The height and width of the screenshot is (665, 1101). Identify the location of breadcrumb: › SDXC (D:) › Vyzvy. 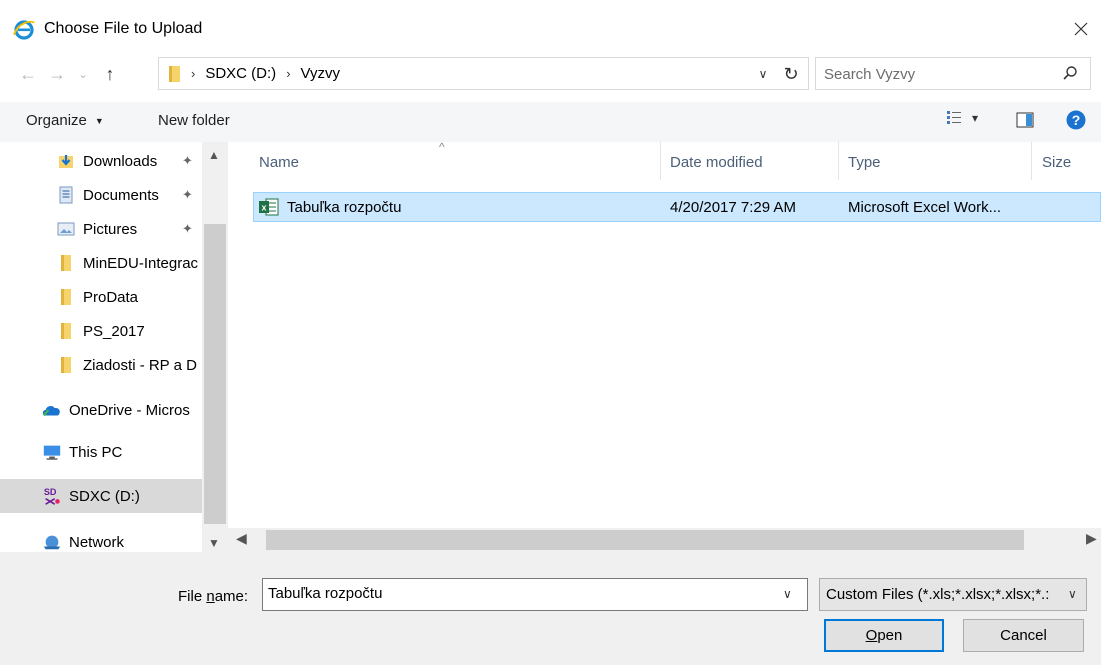
(265, 73).